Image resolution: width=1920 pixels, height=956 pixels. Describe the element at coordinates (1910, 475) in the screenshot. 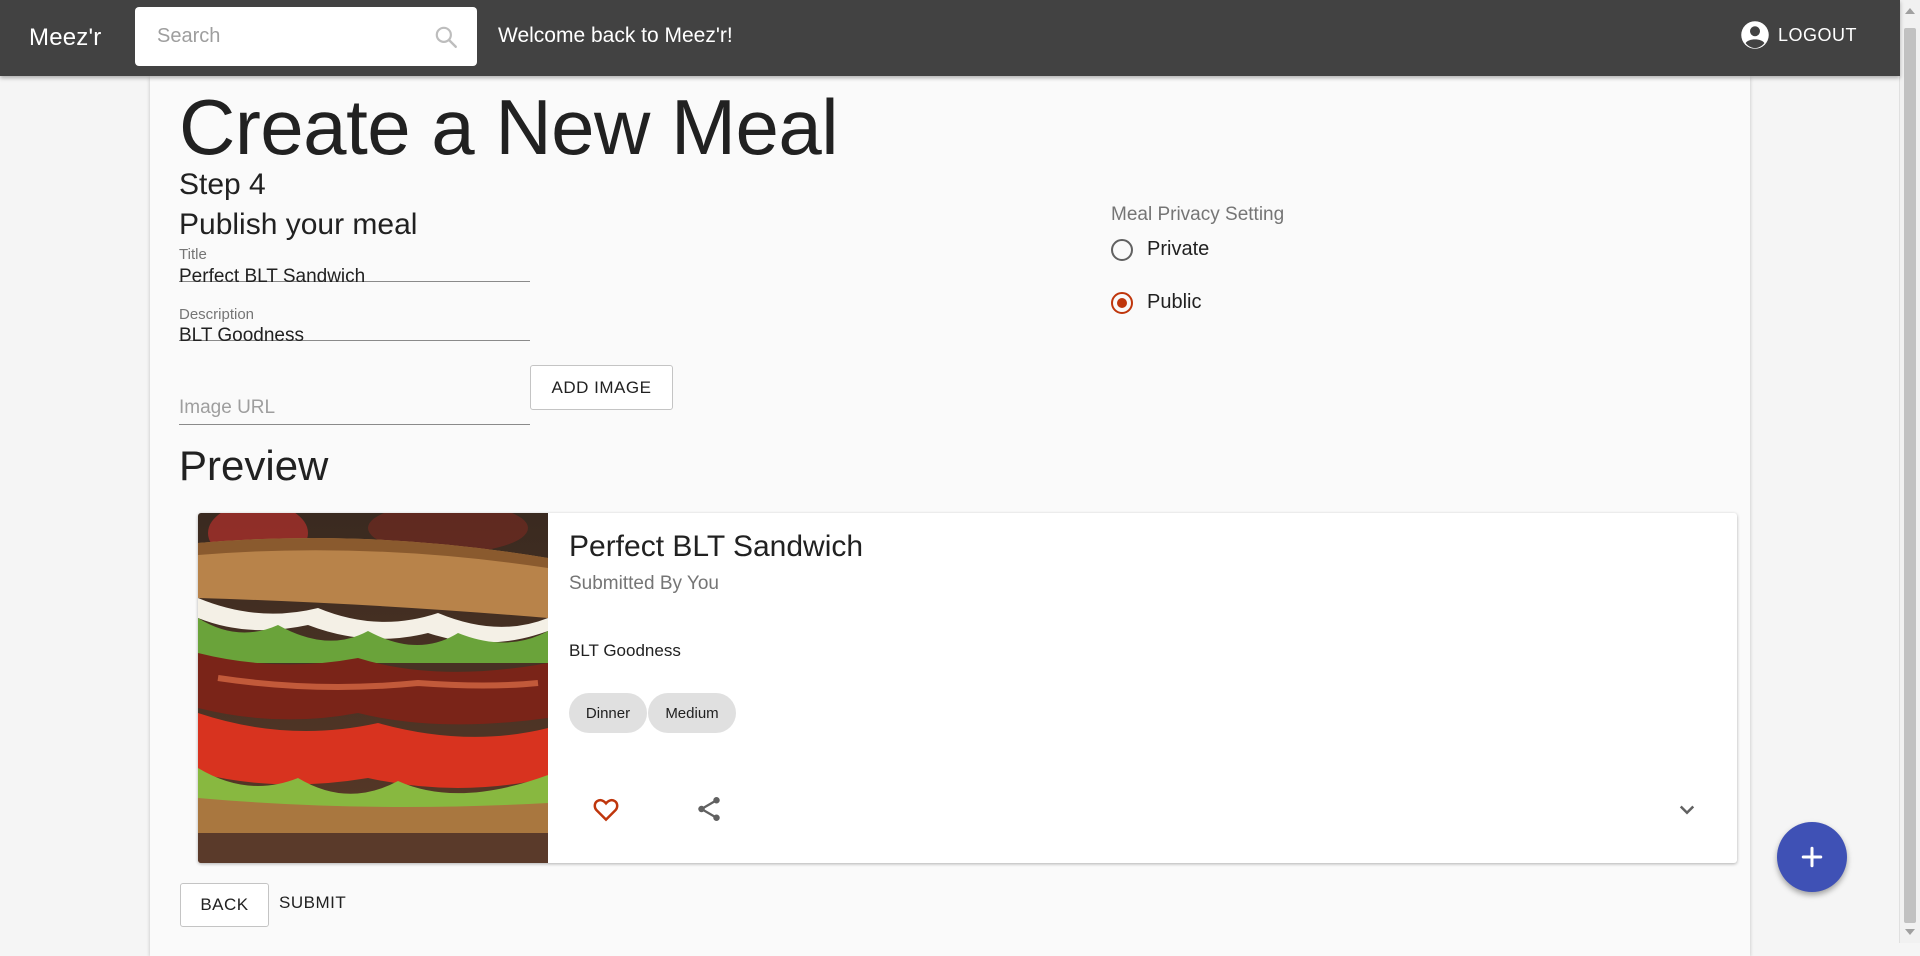

I see `scrollbar-thumb` at that location.